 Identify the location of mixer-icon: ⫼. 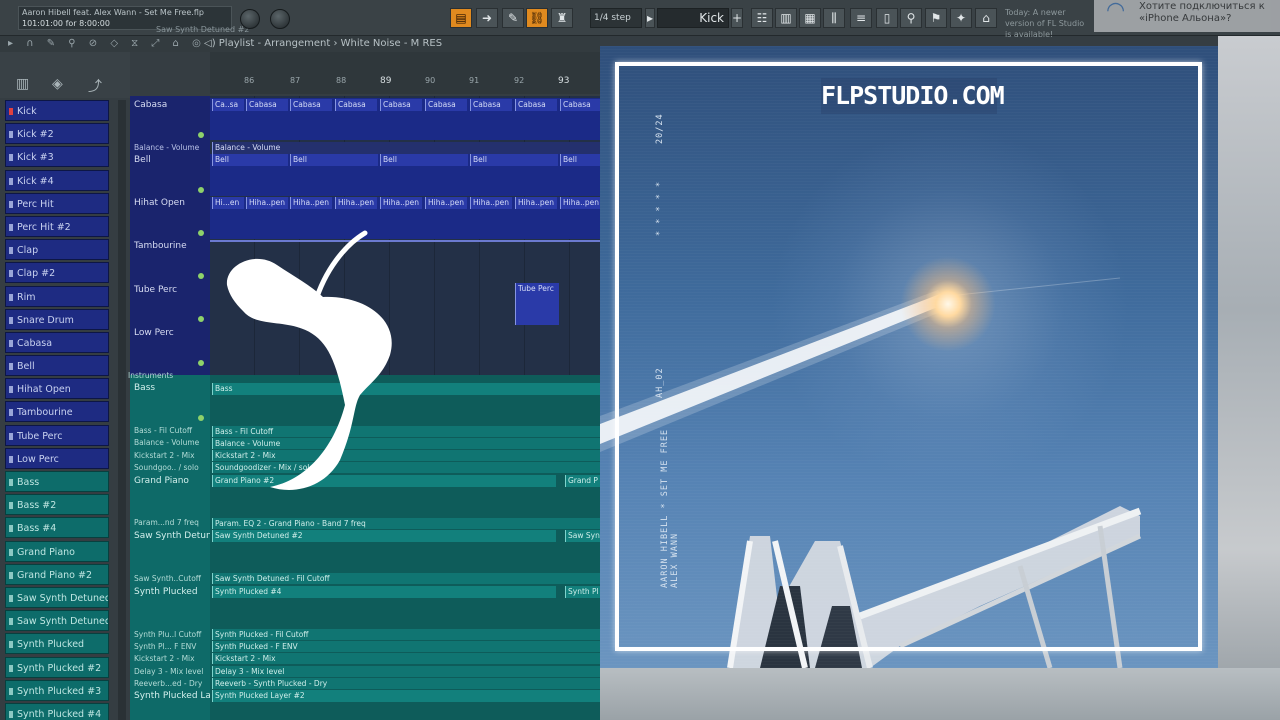
(834, 18).